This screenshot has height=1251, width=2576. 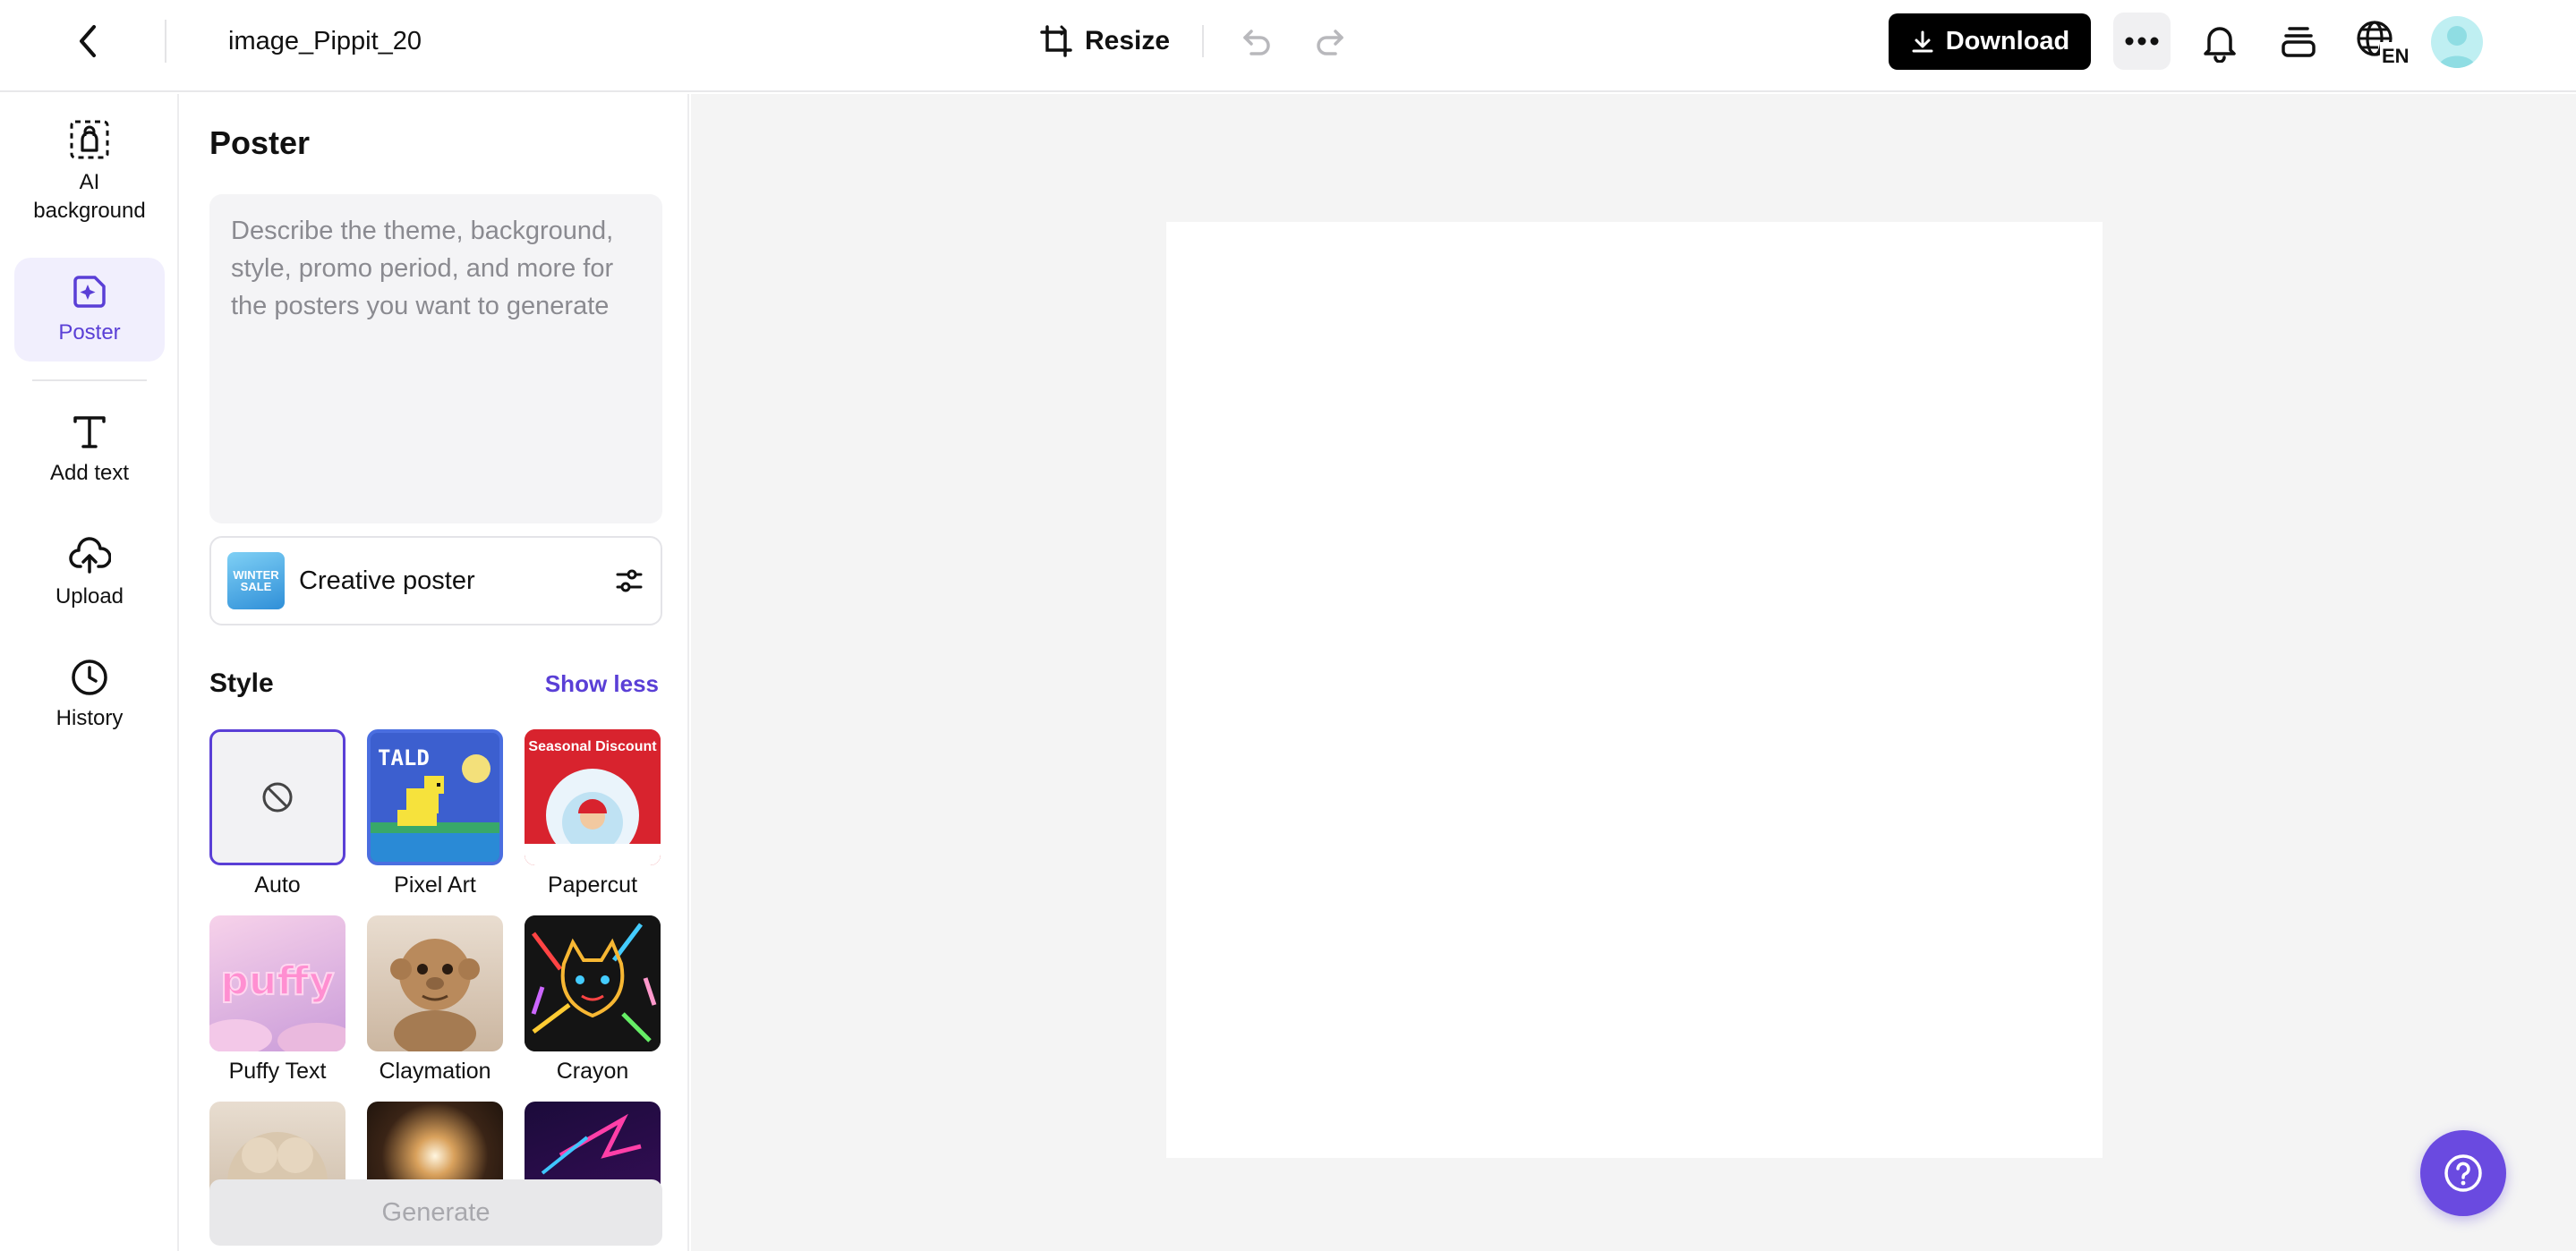 I want to click on redo-button, so click(x=1329, y=41).